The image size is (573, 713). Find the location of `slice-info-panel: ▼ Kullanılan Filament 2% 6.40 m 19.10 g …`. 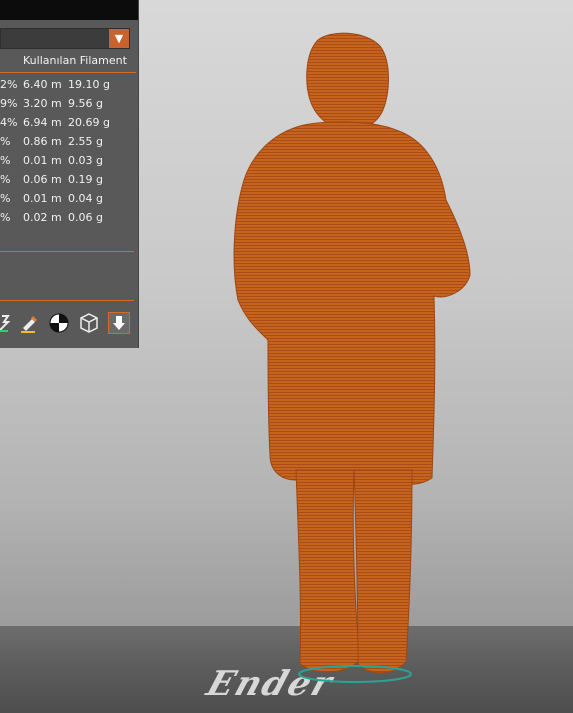

slice-info-panel: ▼ Kullanılan Filament 2% 6.40 m 19.10 g … is located at coordinates (69, 174).